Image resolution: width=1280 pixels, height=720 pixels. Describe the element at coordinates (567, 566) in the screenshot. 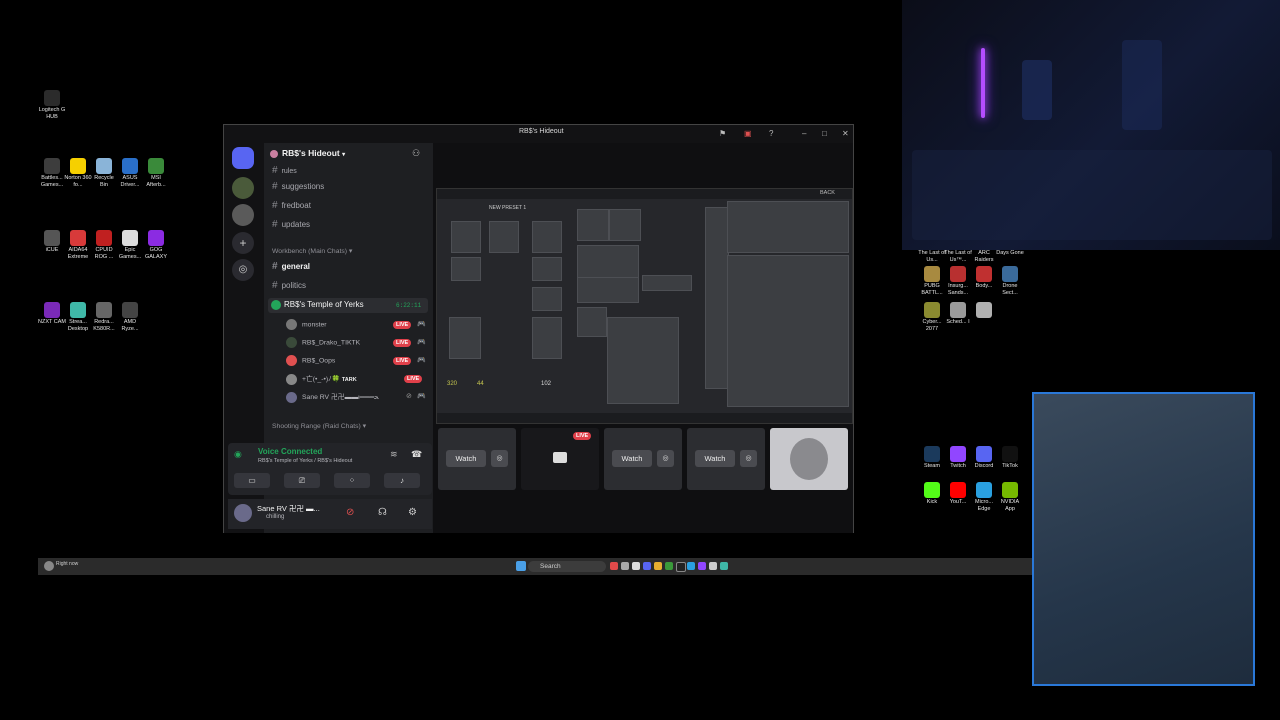

I see `taskbar-search: Search` at that location.